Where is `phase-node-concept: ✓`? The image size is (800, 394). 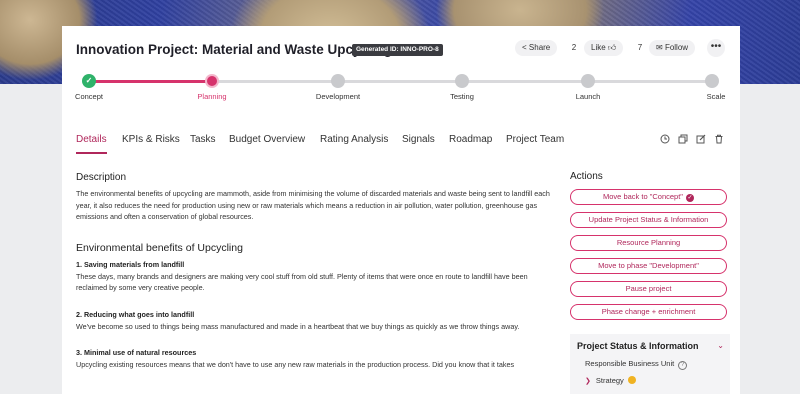 phase-node-concept: ✓ is located at coordinates (89, 81).